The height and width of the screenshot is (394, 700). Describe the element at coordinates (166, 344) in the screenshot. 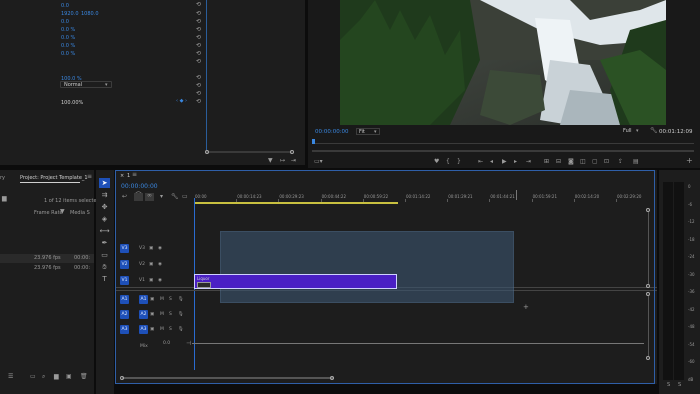

I see `mix-value: 0.0` at that location.